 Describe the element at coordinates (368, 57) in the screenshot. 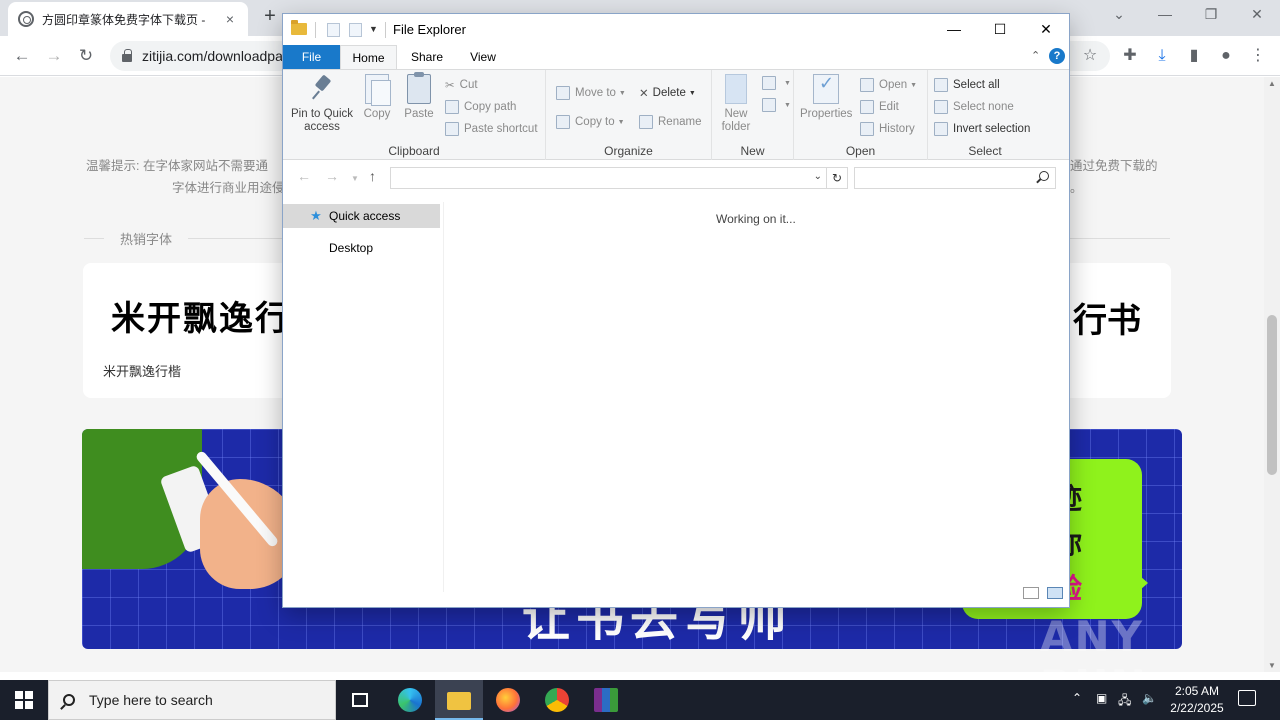

I see `tab-home: Home` at that location.